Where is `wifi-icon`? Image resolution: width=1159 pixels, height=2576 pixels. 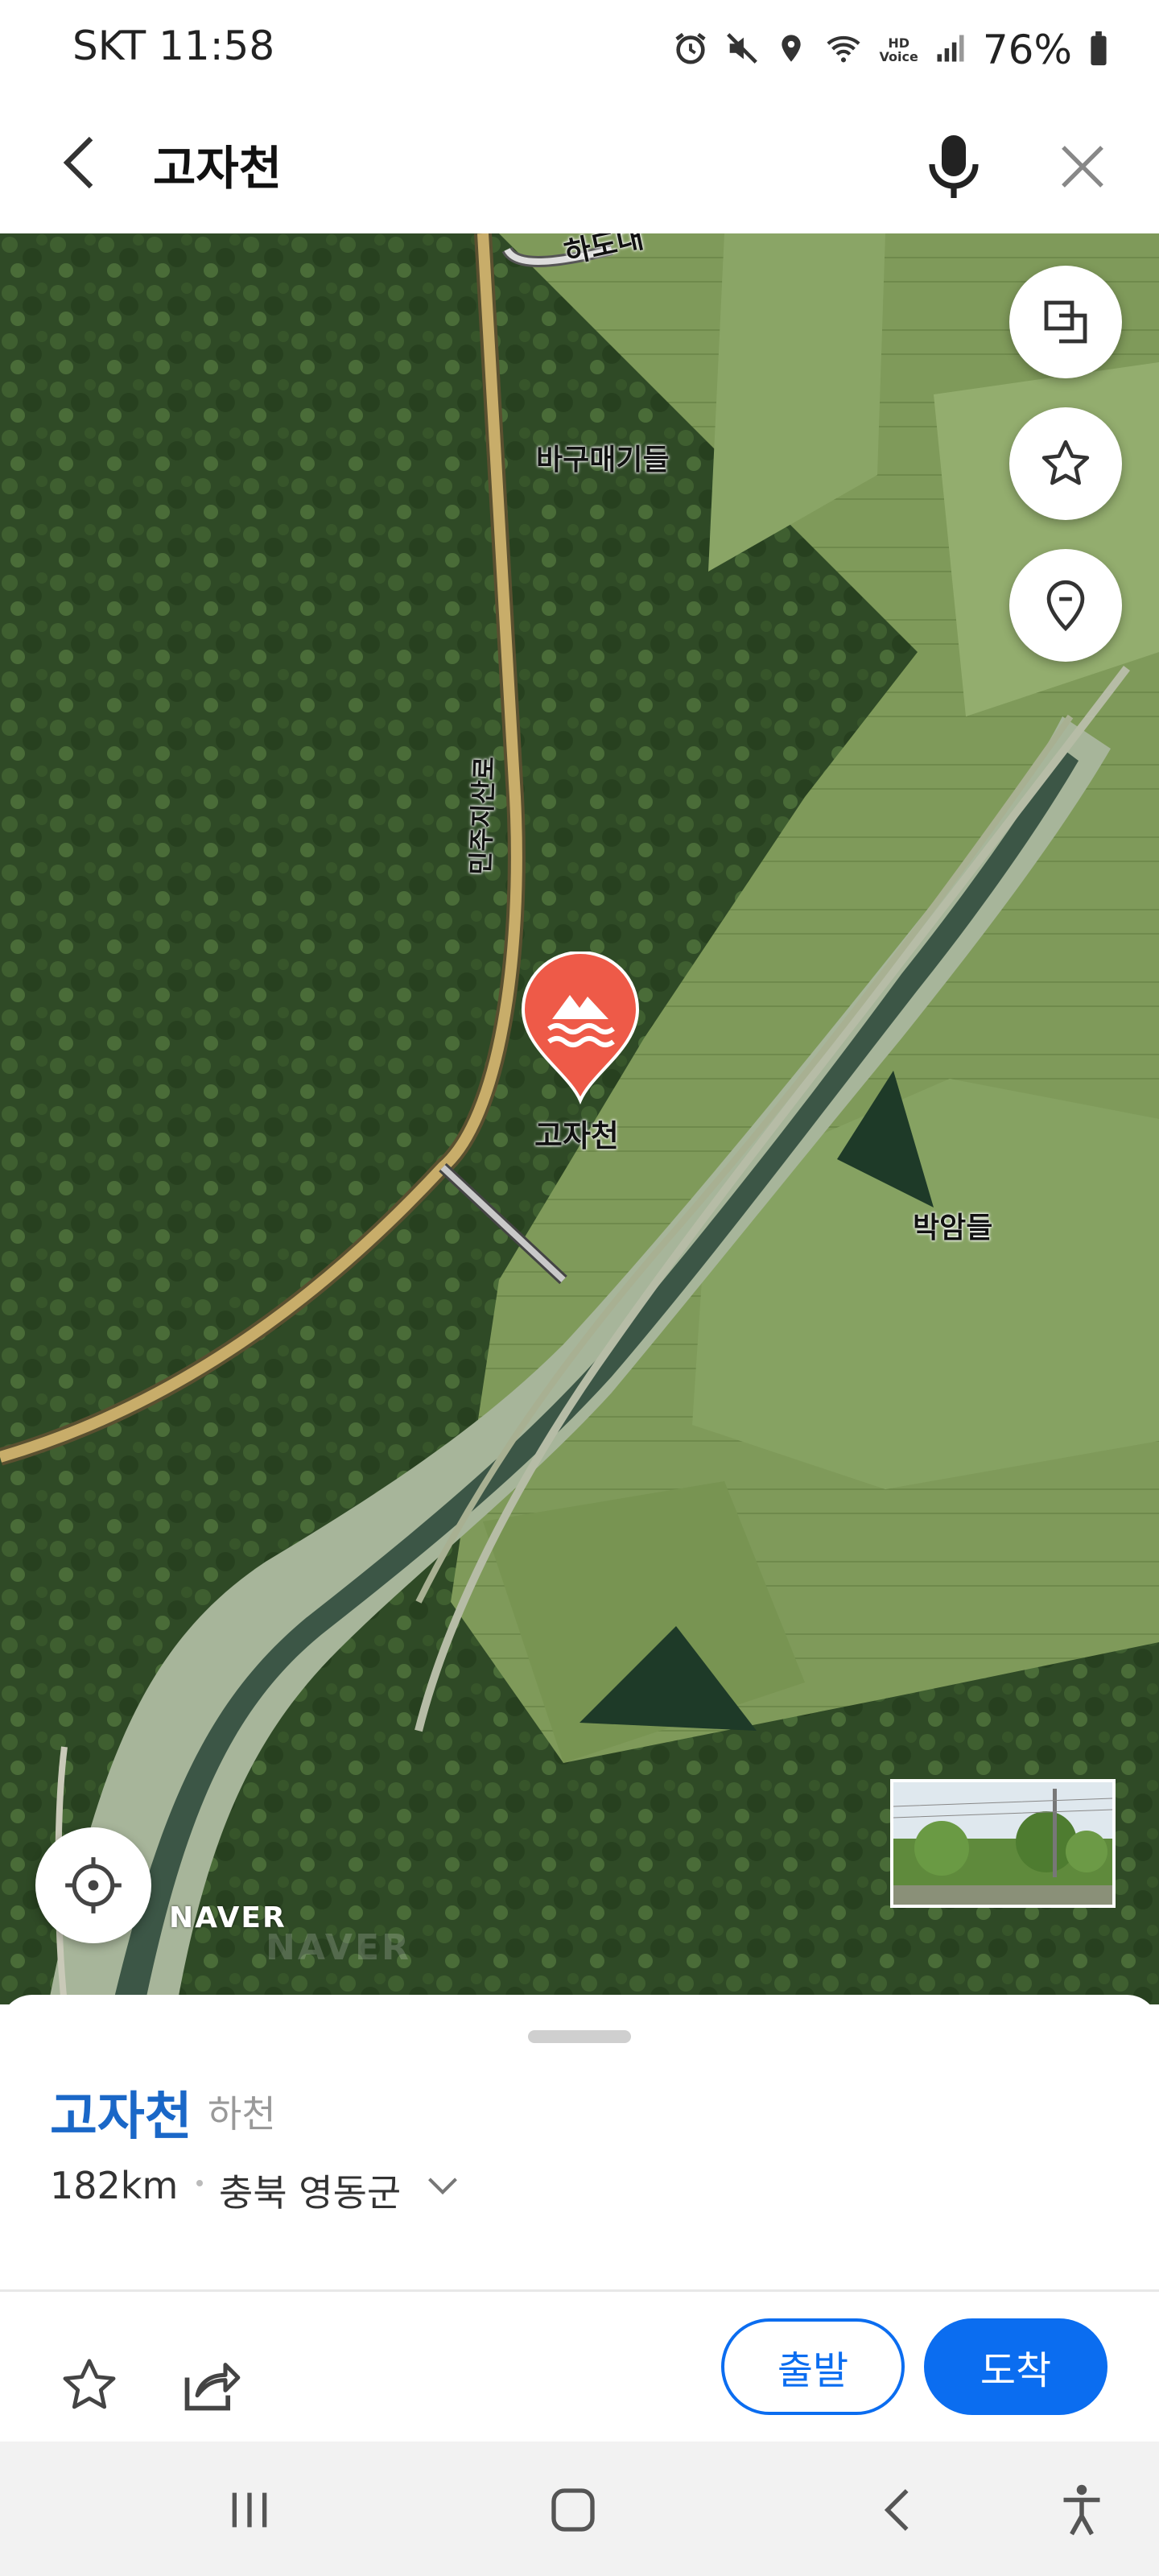
wifi-icon is located at coordinates (843, 50).